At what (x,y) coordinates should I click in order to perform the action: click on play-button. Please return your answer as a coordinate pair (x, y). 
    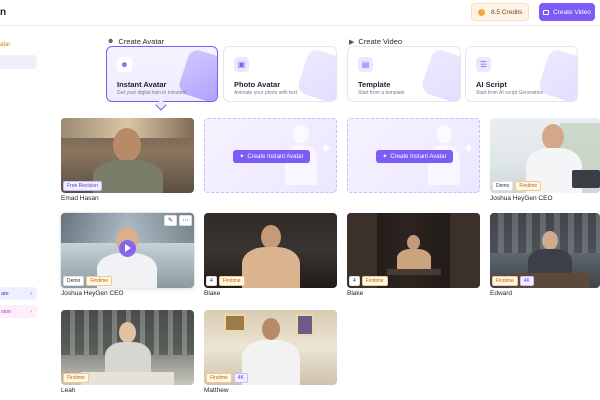
    Looking at the image, I should click on (127, 248).